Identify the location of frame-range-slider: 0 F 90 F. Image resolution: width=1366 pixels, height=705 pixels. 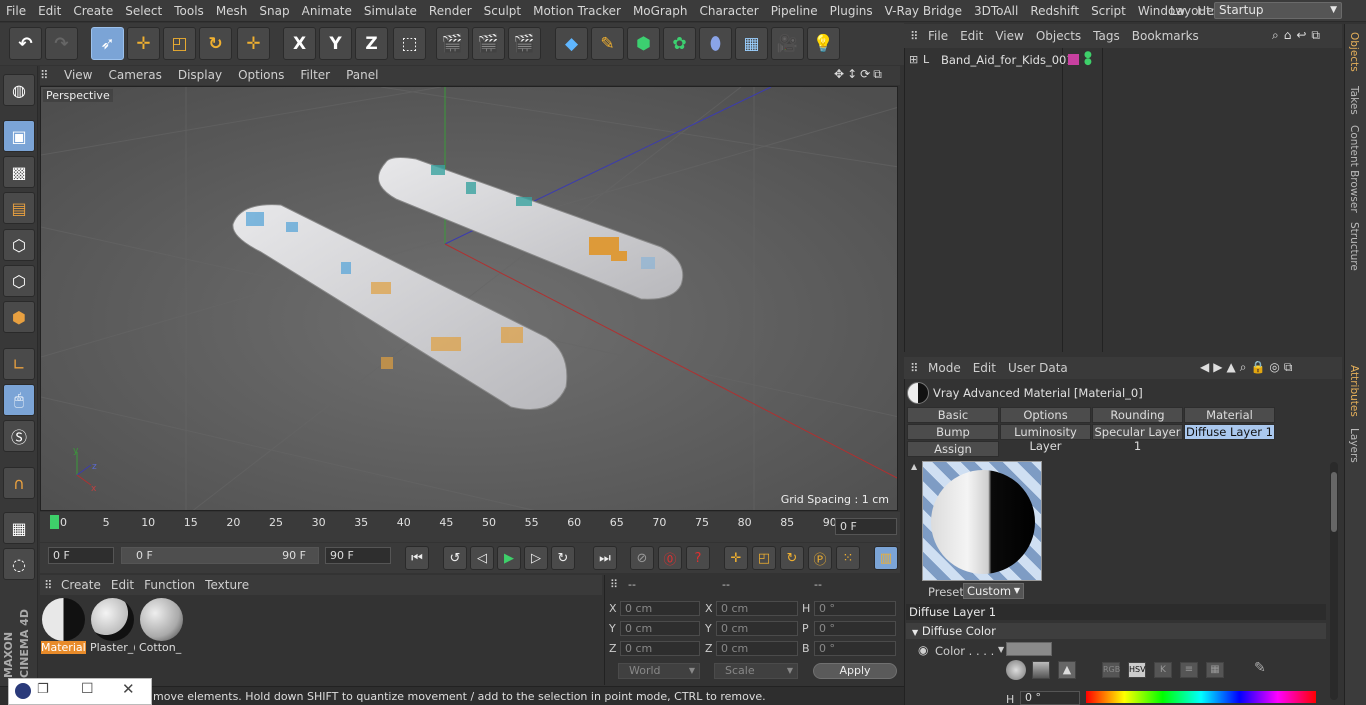
(220, 555).